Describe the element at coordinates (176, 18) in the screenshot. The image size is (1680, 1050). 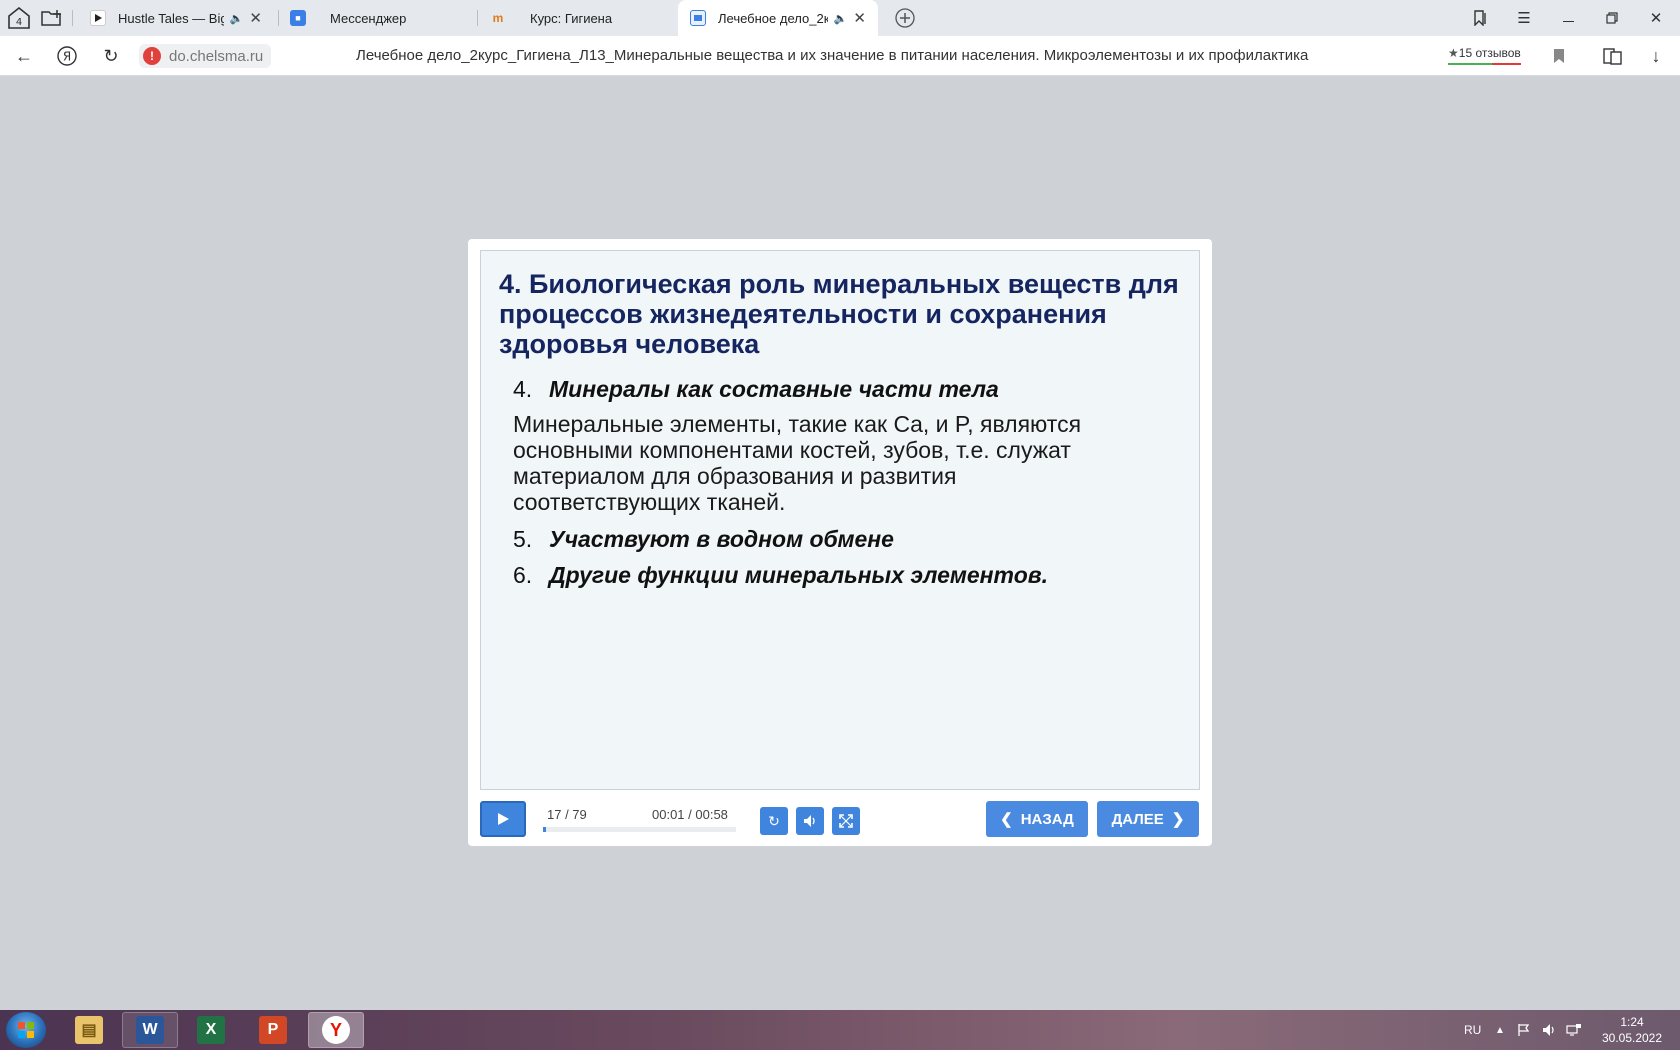
I see `tab-hustle-tales: Hustle Tales — Big Ba 🔈 ✕` at that location.